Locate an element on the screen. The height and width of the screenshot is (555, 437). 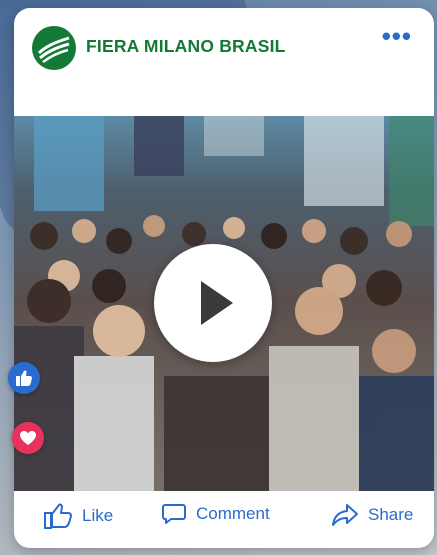
share-icon is located at coordinates (345, 515).